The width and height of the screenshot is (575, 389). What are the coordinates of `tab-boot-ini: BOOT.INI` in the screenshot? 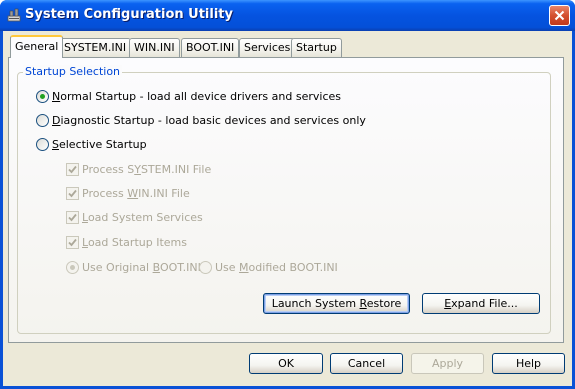 It's located at (210, 47).